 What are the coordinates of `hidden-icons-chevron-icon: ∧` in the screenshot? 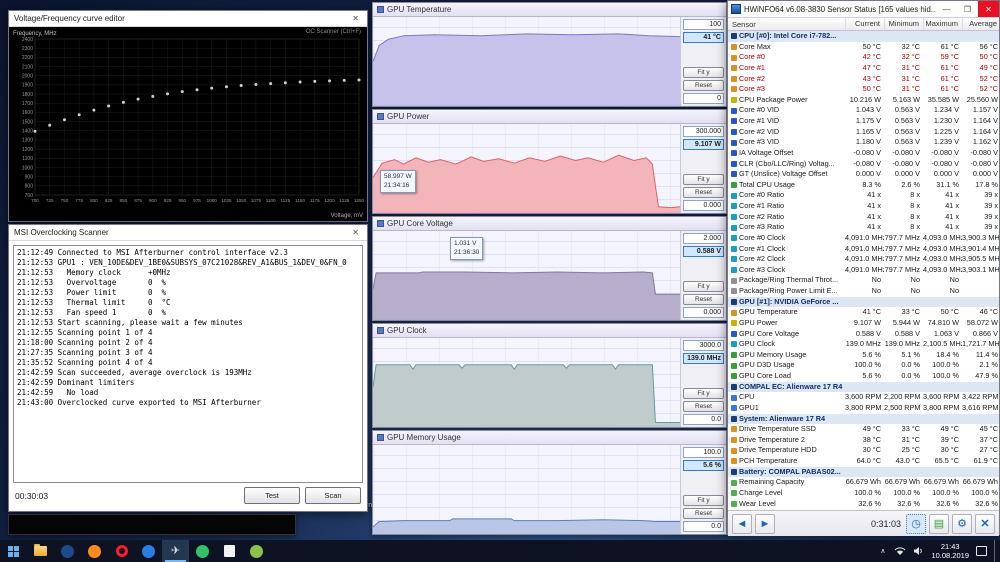 It's located at (882, 551).